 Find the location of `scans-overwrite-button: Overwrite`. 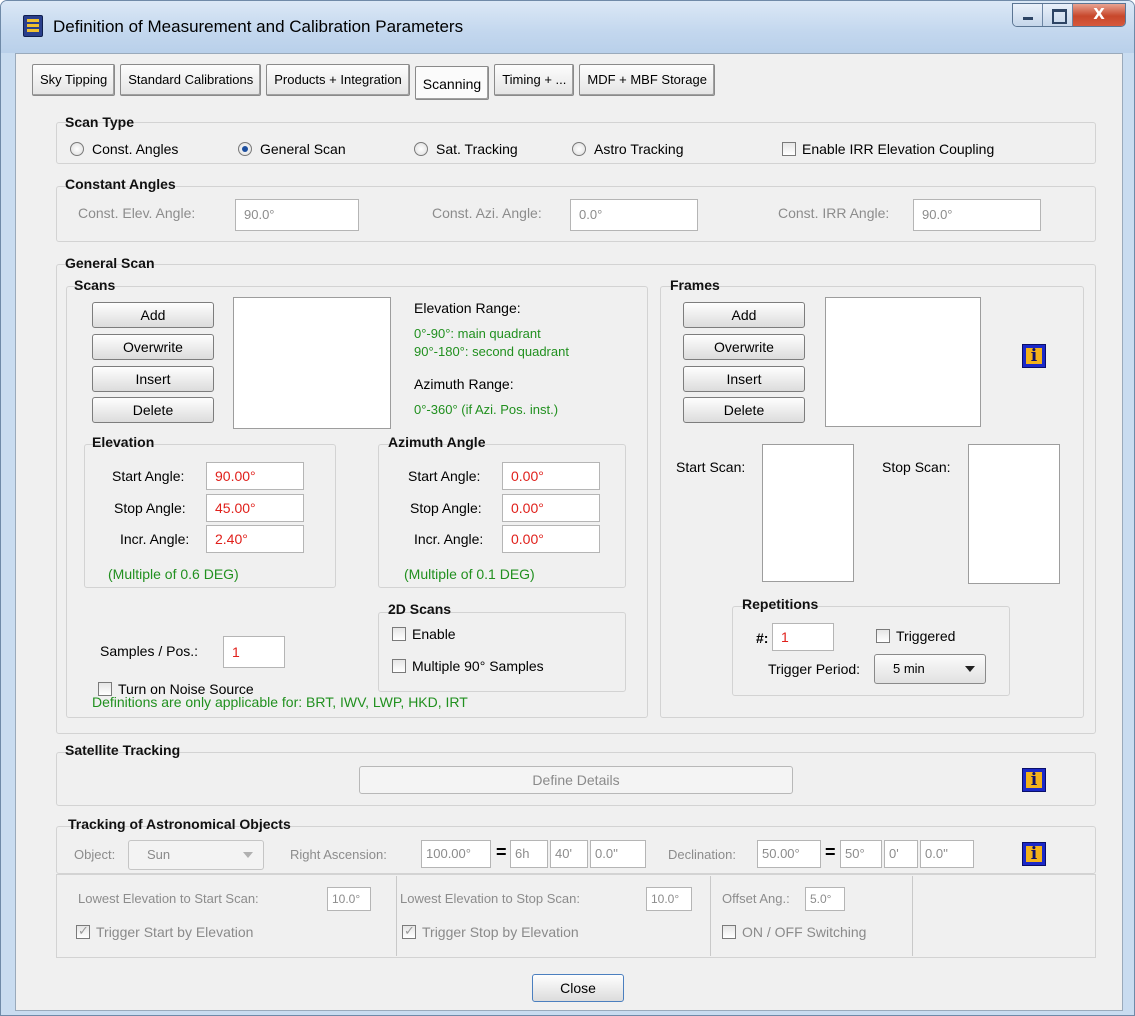

scans-overwrite-button: Overwrite is located at coordinates (153, 347).